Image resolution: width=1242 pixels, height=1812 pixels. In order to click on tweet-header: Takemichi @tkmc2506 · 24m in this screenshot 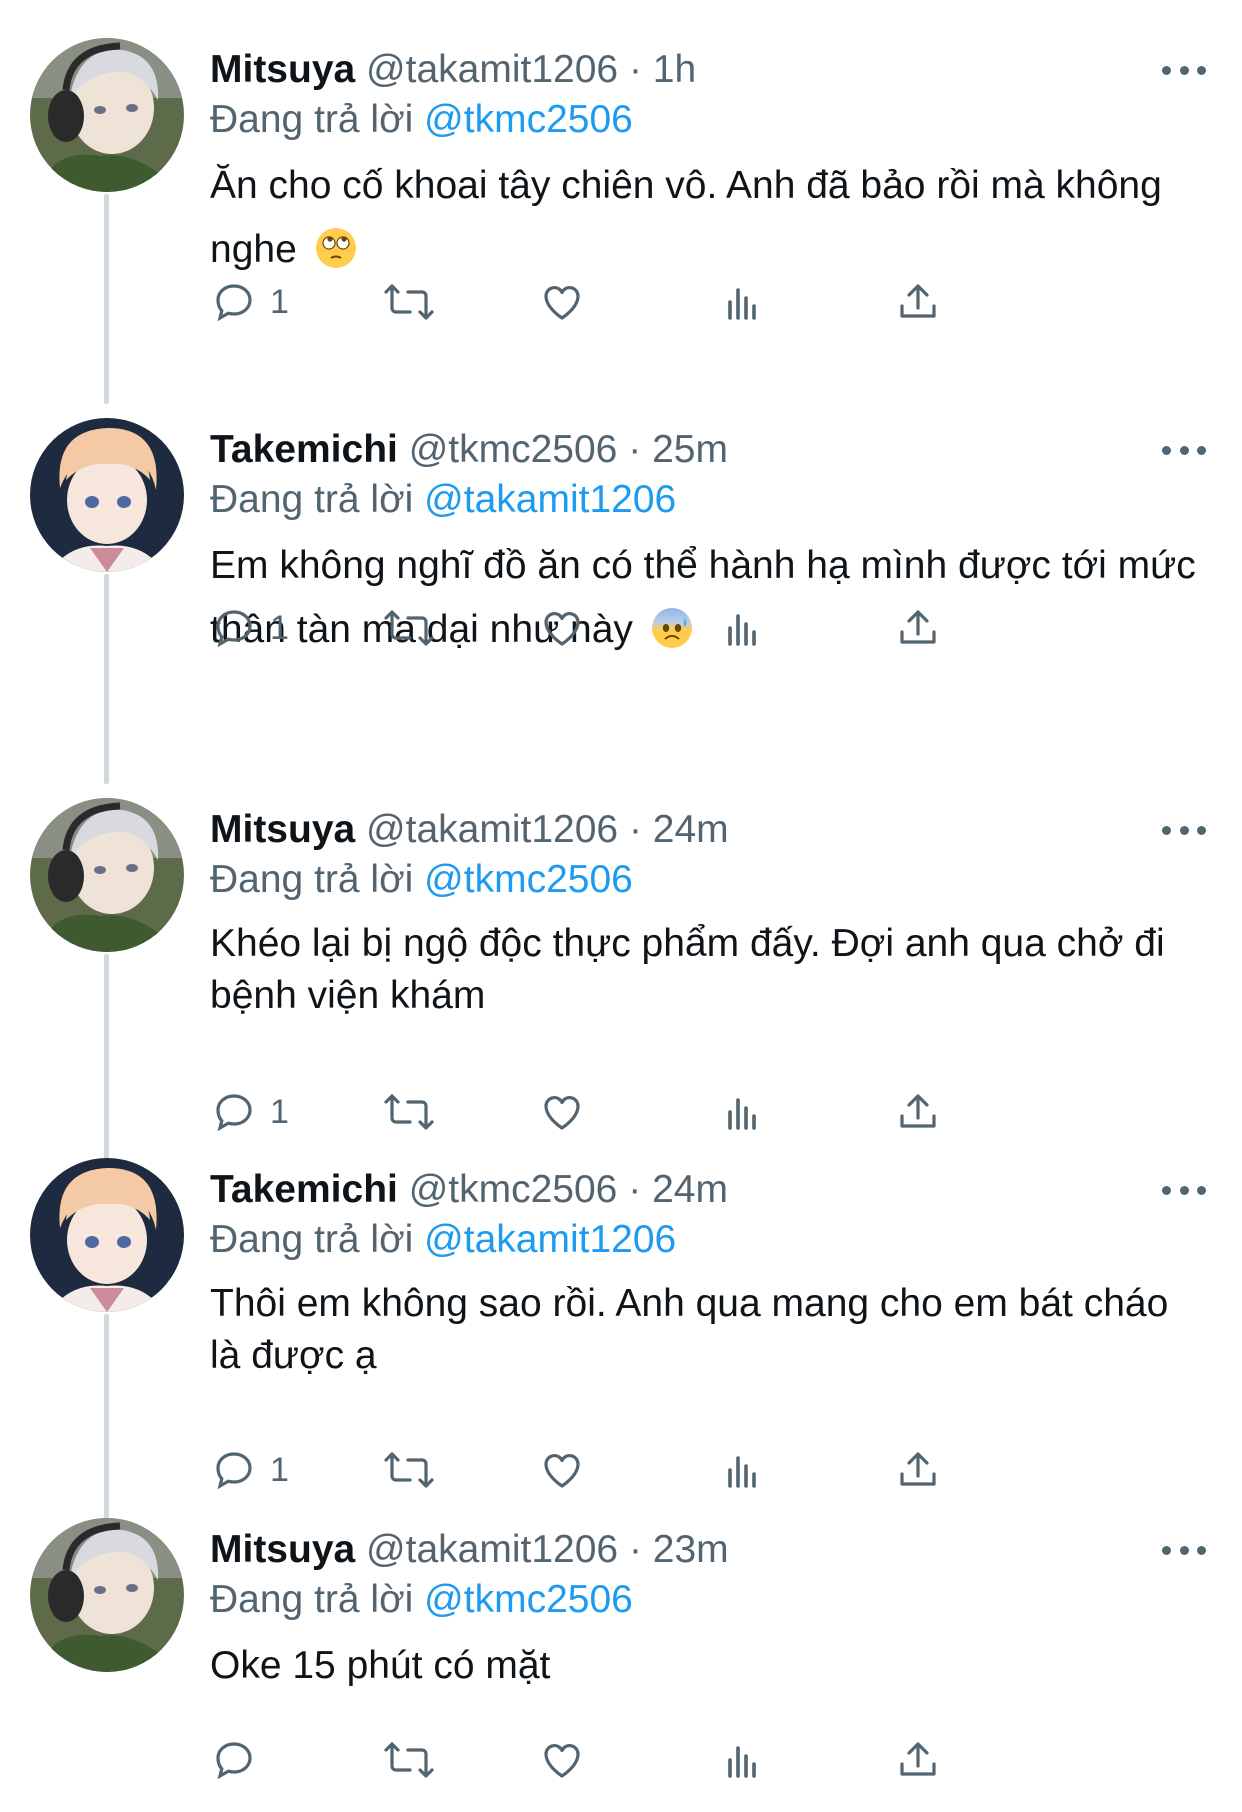, I will do `click(469, 1190)`.